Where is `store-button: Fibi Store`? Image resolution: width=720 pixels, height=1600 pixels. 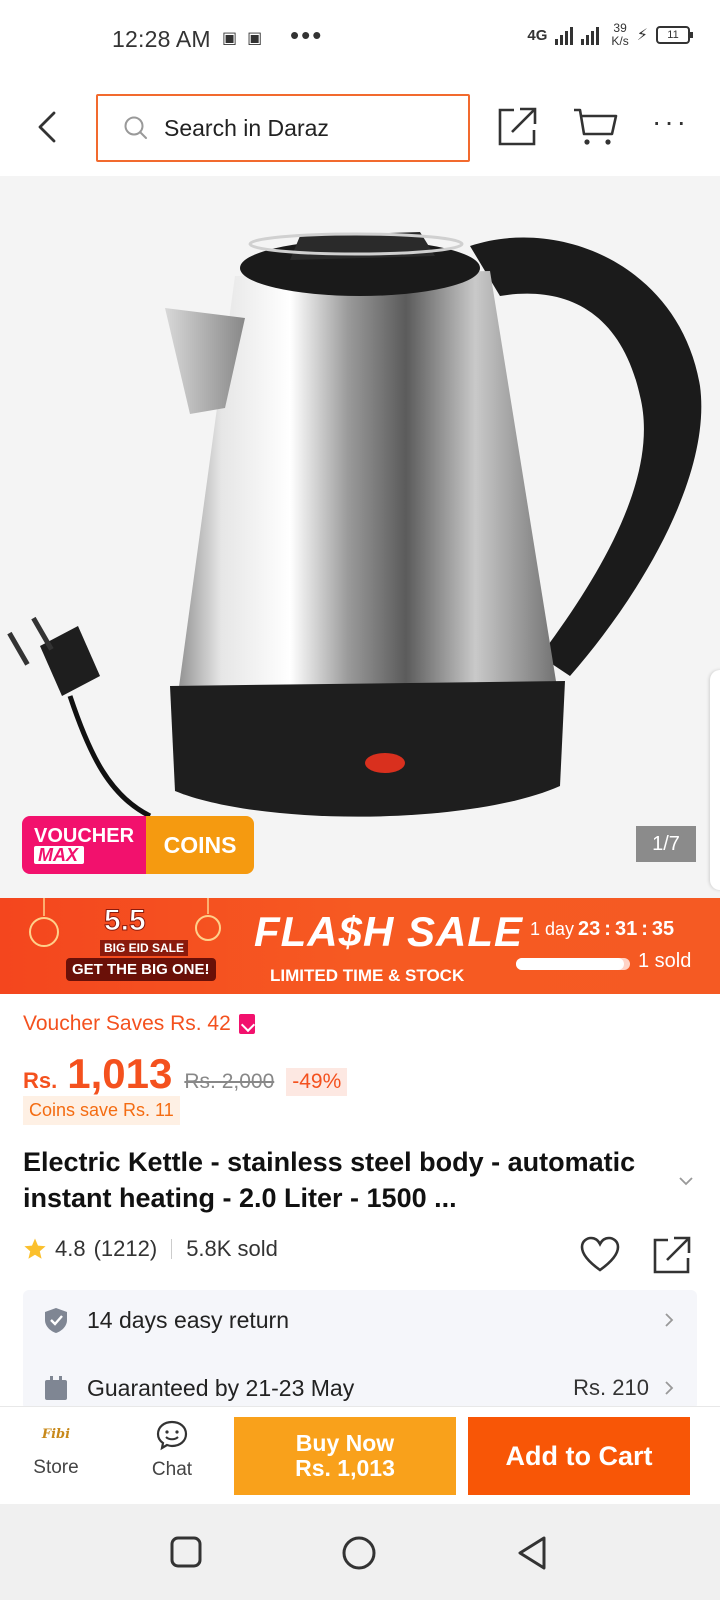 store-button: Fibi Store is located at coordinates (56, 1457).